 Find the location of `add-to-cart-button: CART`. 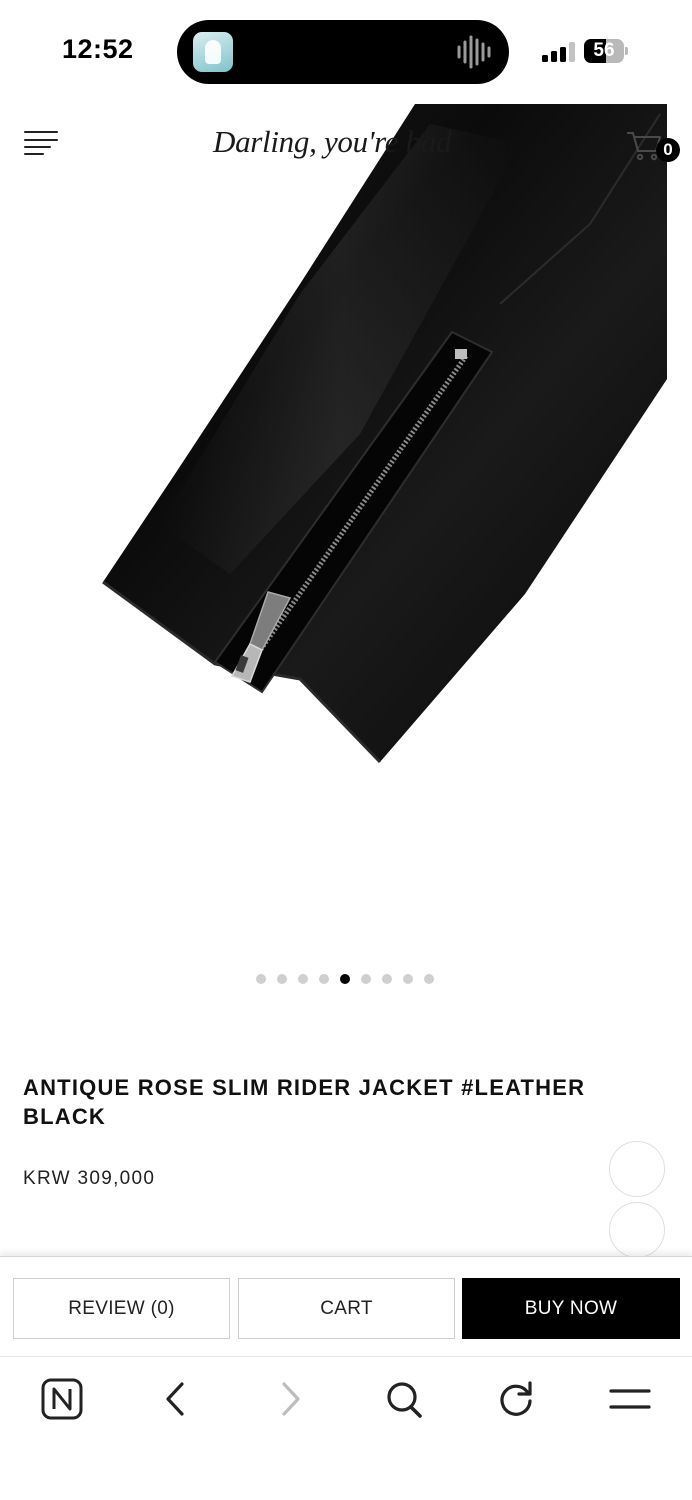

add-to-cart-button: CART is located at coordinates (346, 1308).